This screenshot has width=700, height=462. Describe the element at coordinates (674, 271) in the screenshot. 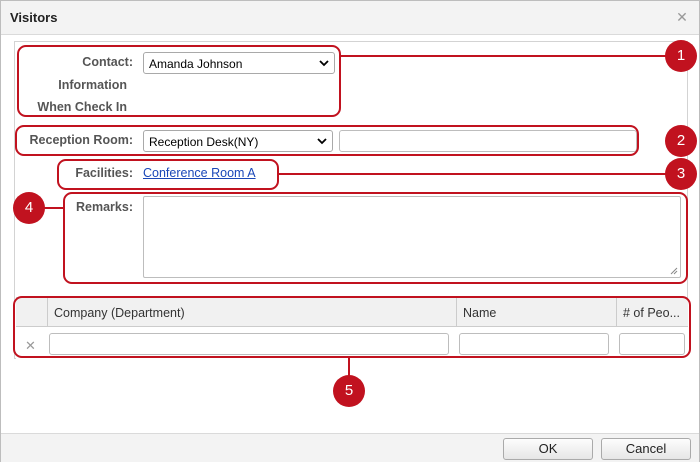

I see `resize-grip-icon` at that location.